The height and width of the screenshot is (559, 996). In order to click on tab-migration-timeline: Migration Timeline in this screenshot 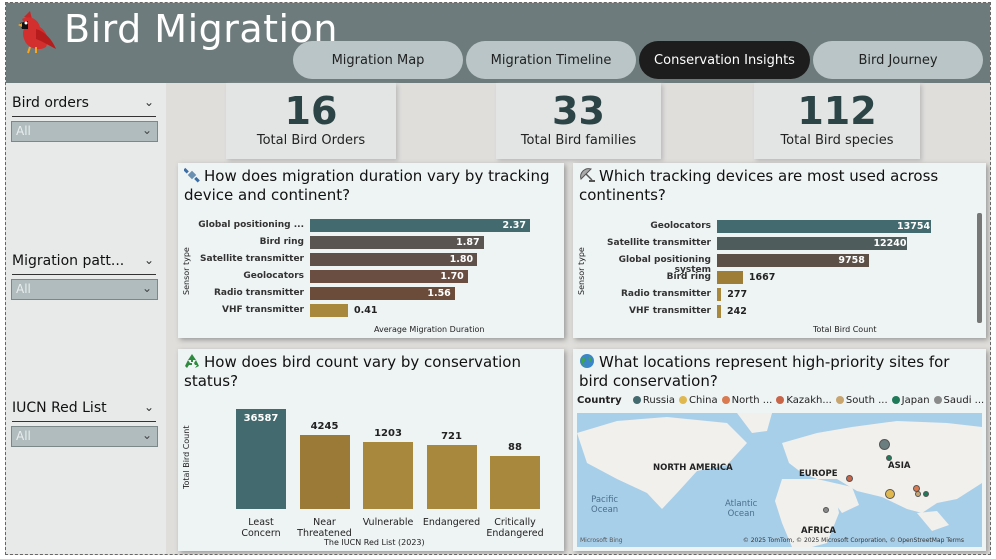, I will do `click(551, 60)`.